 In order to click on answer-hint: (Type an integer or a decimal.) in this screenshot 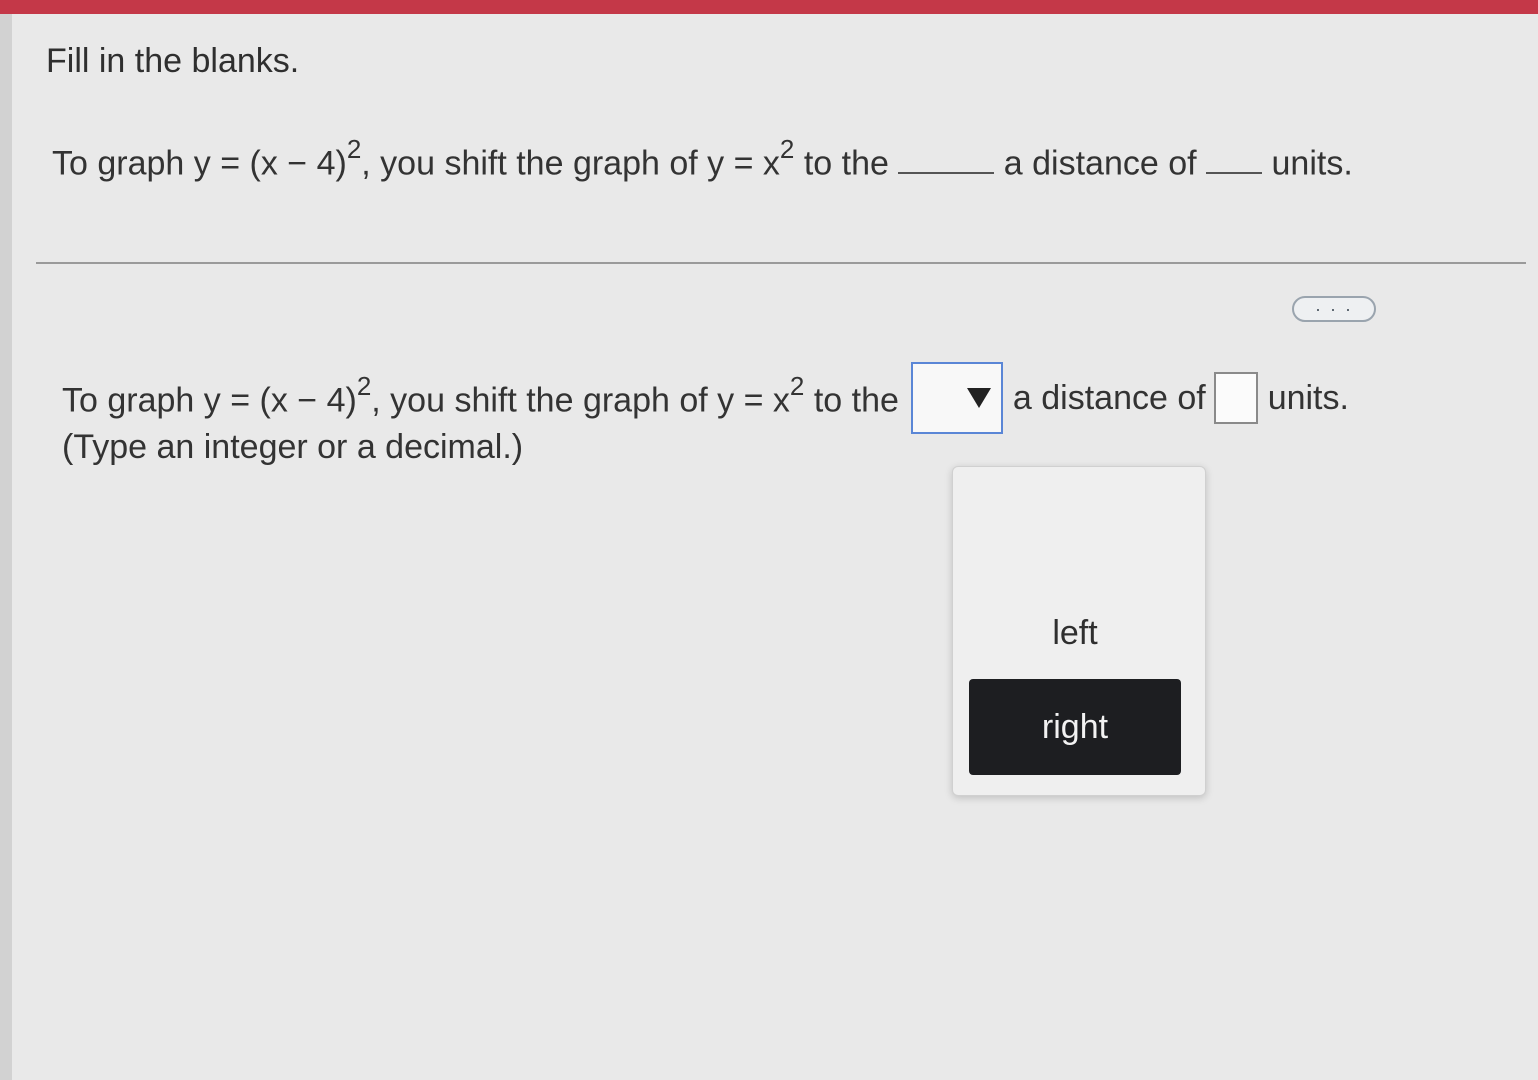, I will do `click(293, 447)`.